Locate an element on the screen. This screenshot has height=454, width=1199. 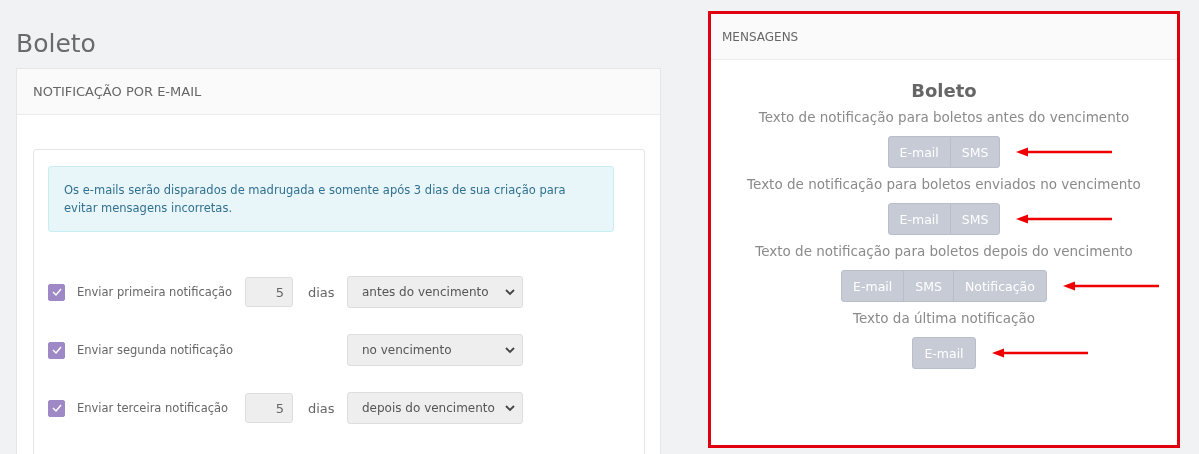
checkbox-label: Enviar terceira notificação is located at coordinates (153, 408).